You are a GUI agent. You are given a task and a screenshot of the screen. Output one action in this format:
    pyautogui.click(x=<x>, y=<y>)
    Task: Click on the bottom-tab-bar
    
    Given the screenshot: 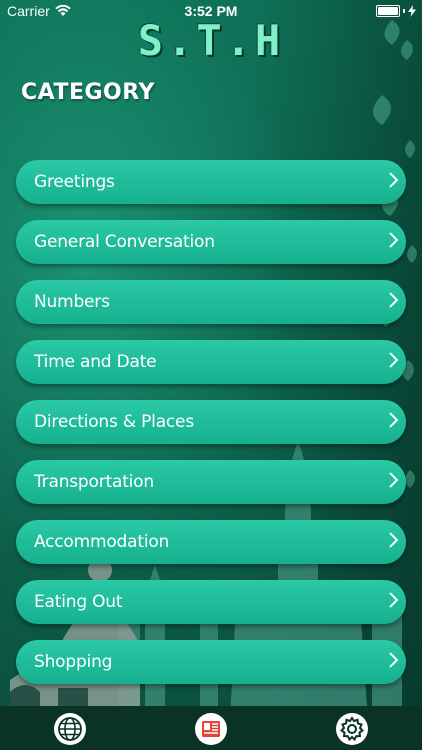 What is the action you would take?
    pyautogui.click(x=211, y=728)
    